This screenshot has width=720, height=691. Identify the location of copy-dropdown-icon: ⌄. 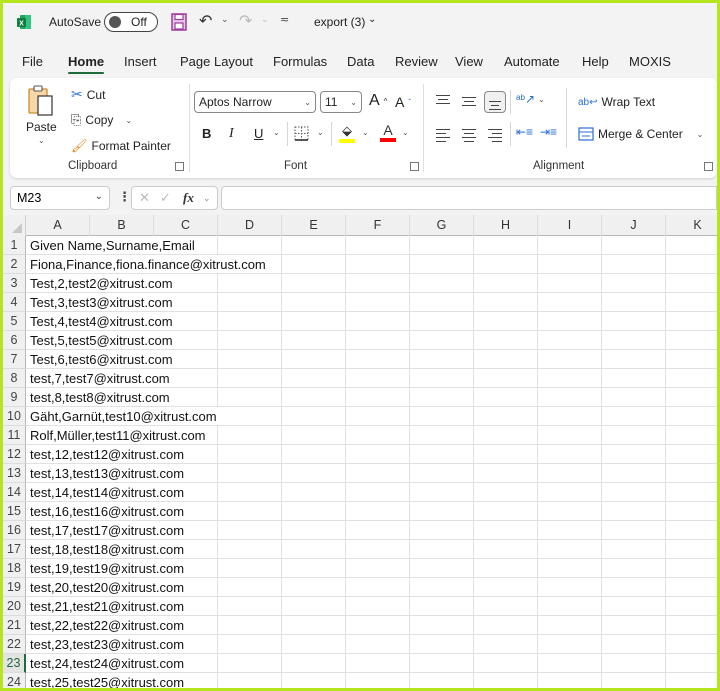
(128, 120).